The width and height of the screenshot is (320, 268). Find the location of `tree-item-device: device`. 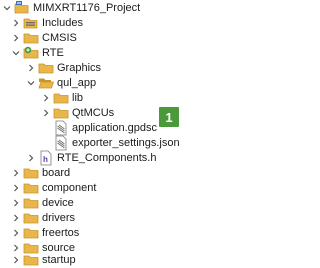

tree-item-device: device is located at coordinates (43, 203).